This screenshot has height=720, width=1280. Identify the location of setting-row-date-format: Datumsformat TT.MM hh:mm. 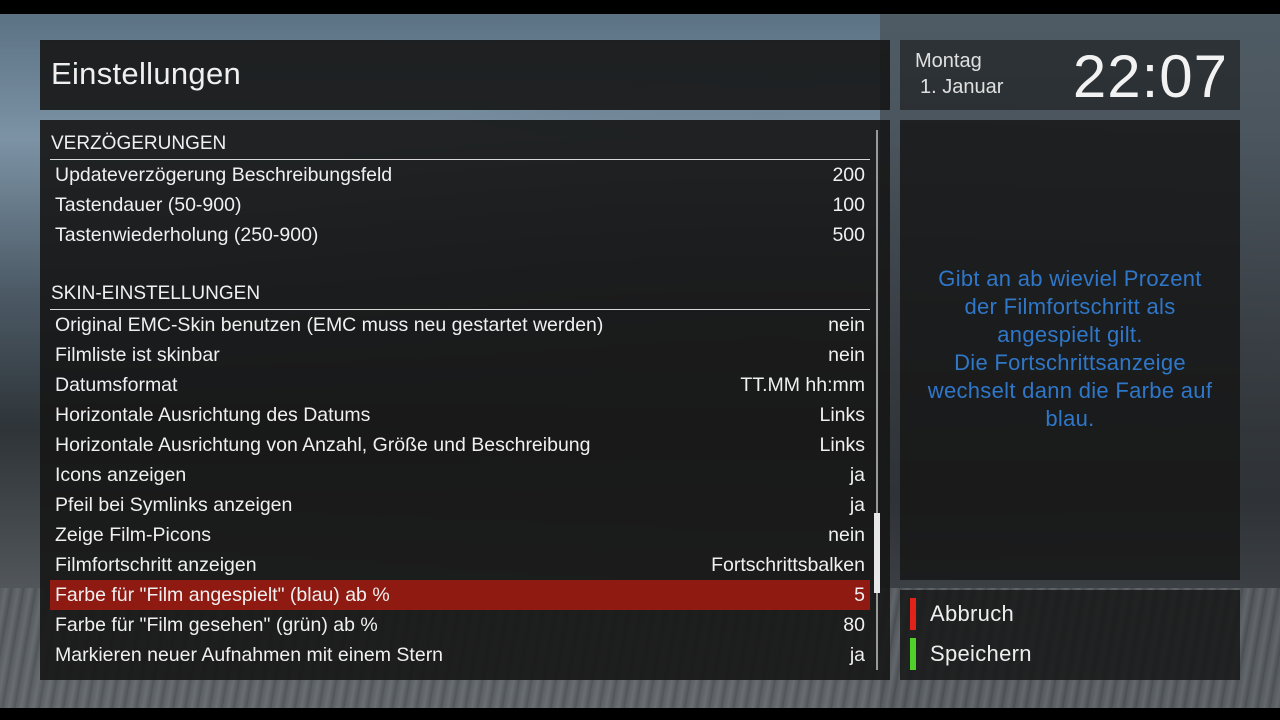
(460, 385).